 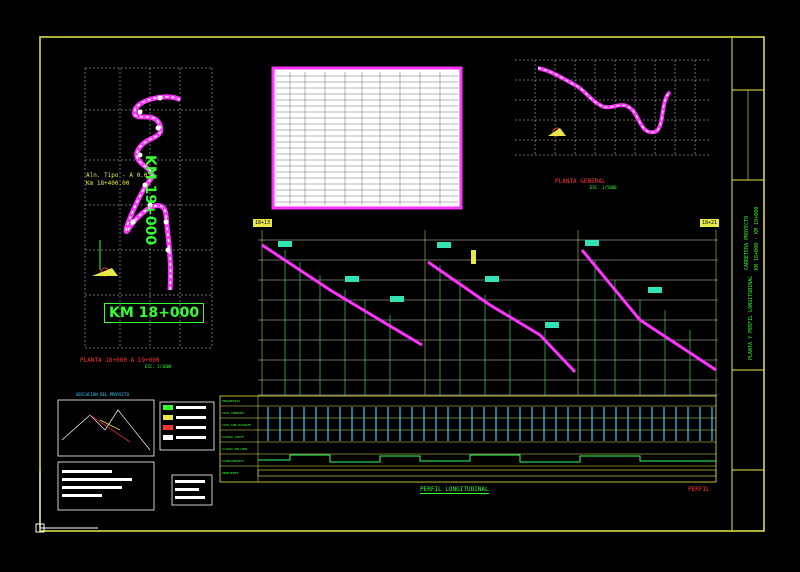 I want to click on title-block-line-1: CARRETERA PROYECTO, so click(x=747, y=242).